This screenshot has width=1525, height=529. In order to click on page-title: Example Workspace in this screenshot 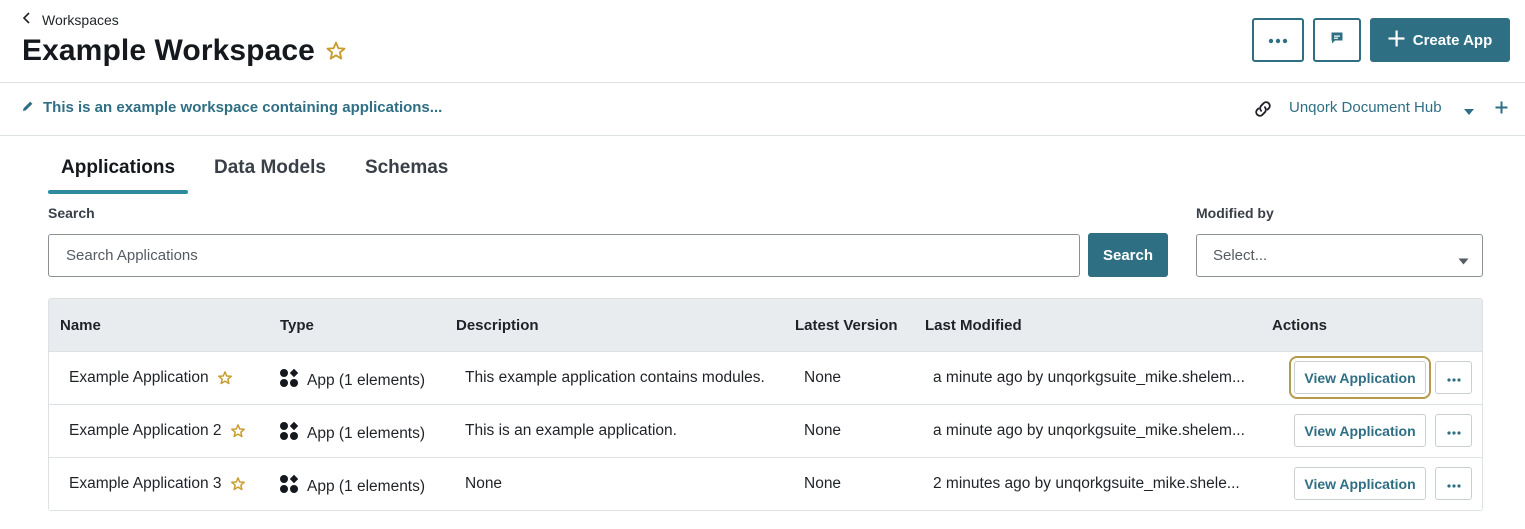, I will do `click(184, 51)`.